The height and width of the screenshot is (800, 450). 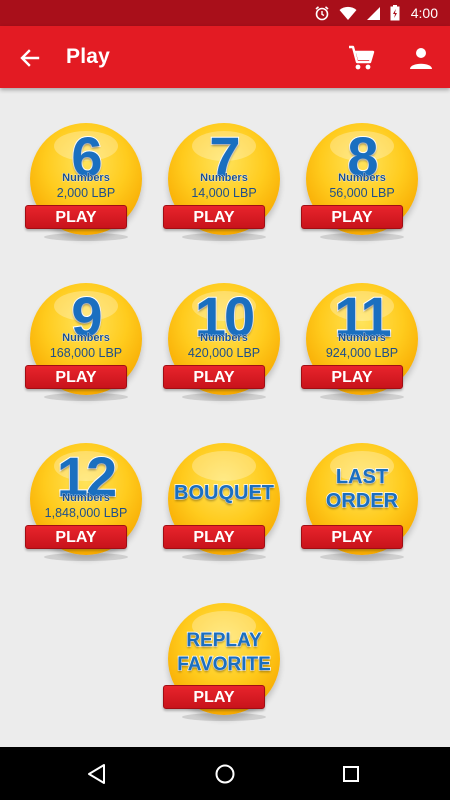 I want to click on play-card-12-numbers: 12 Numbers 1,848,000 LBP PLAY, so click(x=86, y=505).